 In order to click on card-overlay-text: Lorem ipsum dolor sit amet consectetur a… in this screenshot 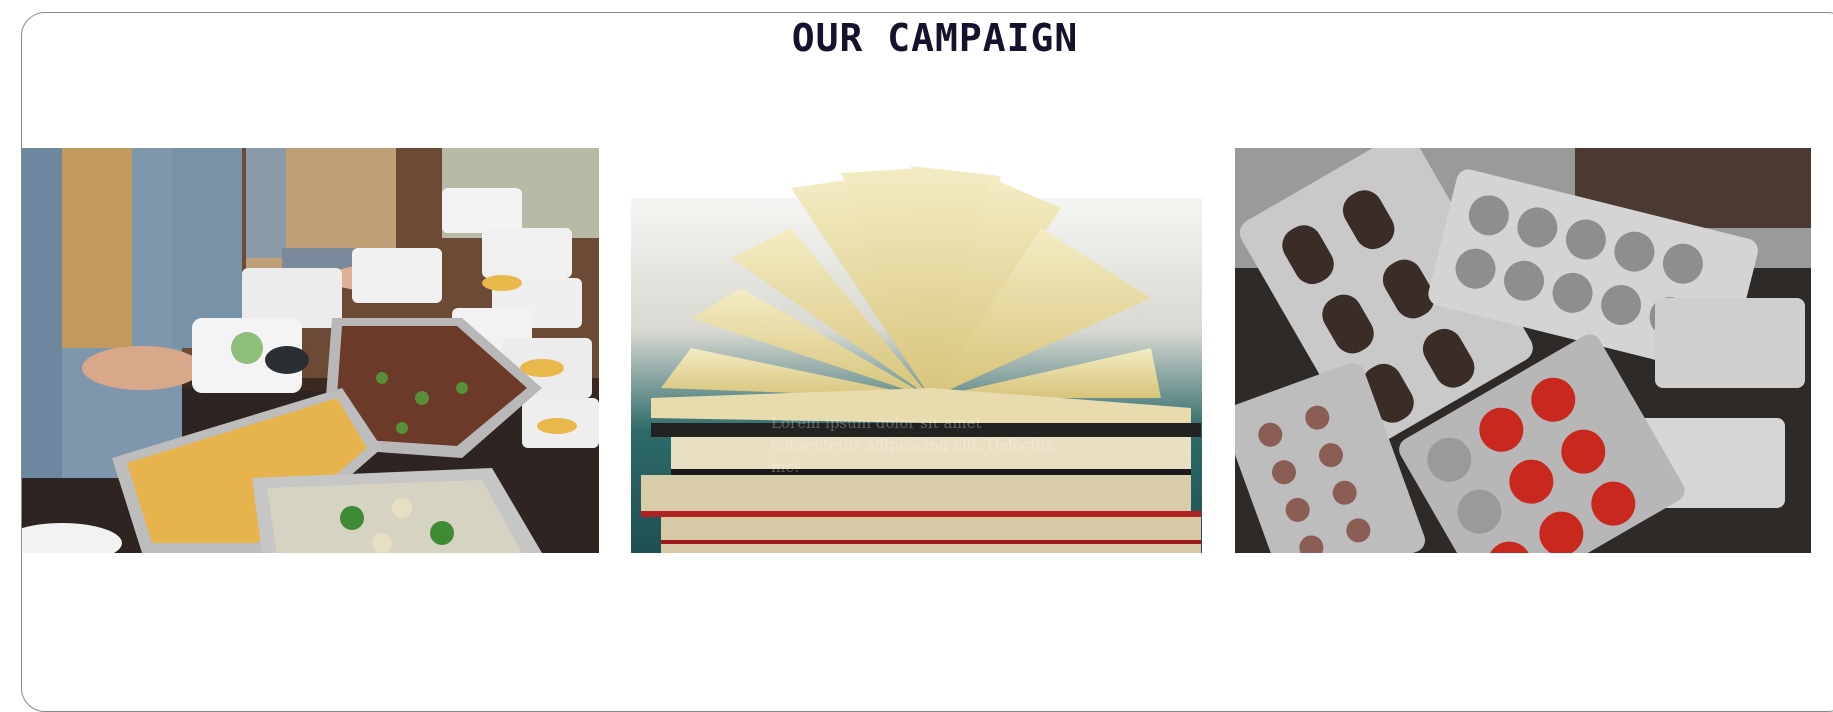, I will do `click(915, 445)`.